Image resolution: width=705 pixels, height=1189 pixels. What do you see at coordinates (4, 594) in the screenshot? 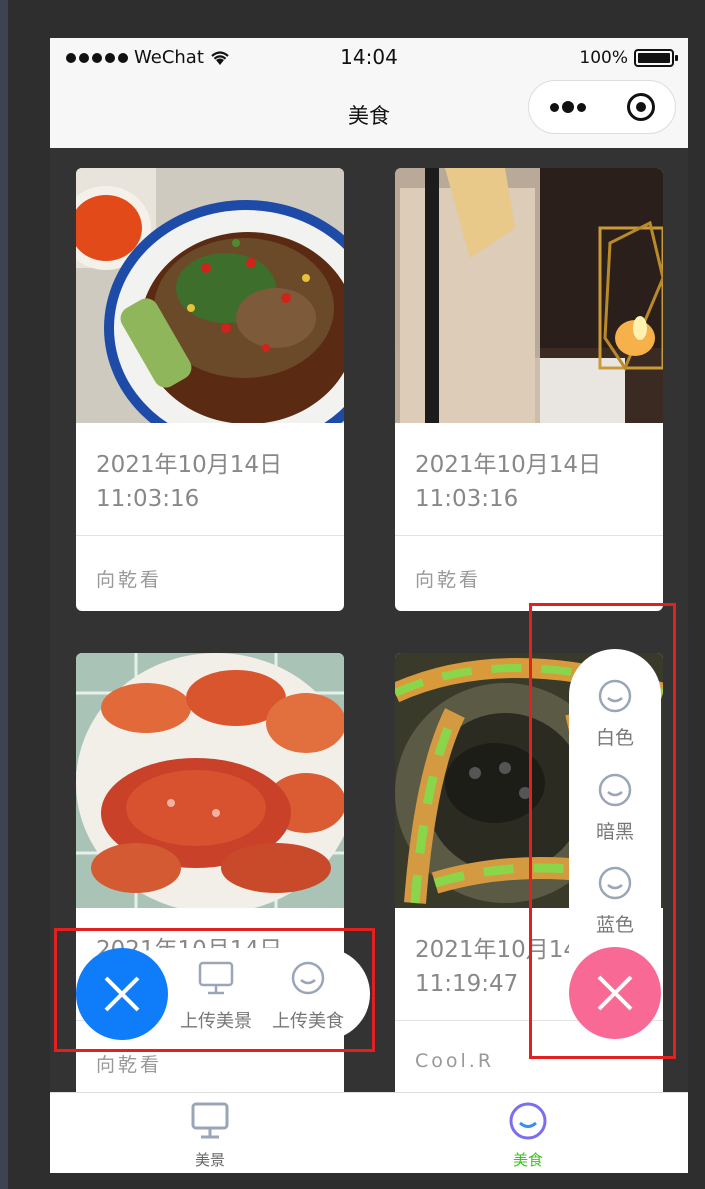
I see `window-edge` at bounding box center [4, 594].